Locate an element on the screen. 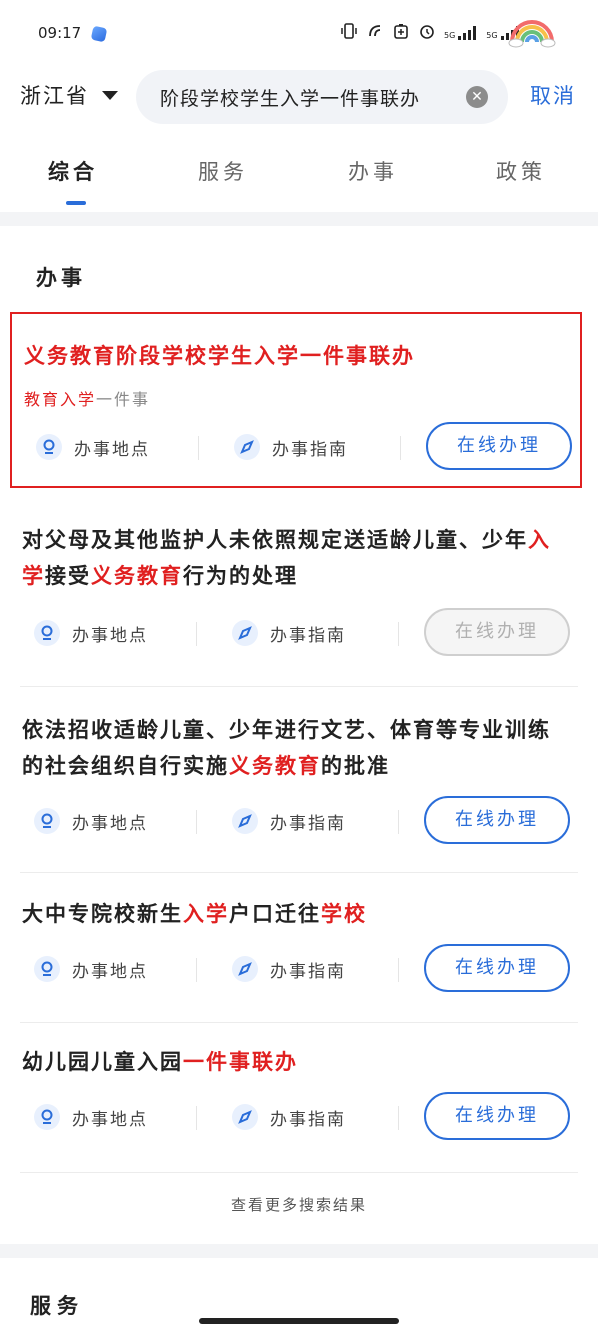 Image resolution: width=598 pixels, height=1336 pixels. 5g-signal-icon: 5G is located at coordinates (461, 33).